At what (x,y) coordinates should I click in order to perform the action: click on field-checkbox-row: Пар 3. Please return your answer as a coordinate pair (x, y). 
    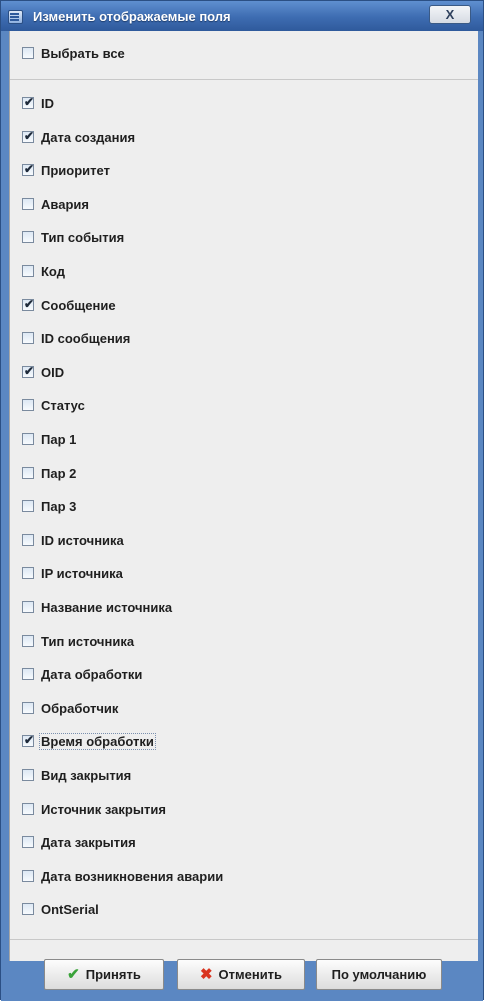
    Looking at the image, I should click on (49, 506).